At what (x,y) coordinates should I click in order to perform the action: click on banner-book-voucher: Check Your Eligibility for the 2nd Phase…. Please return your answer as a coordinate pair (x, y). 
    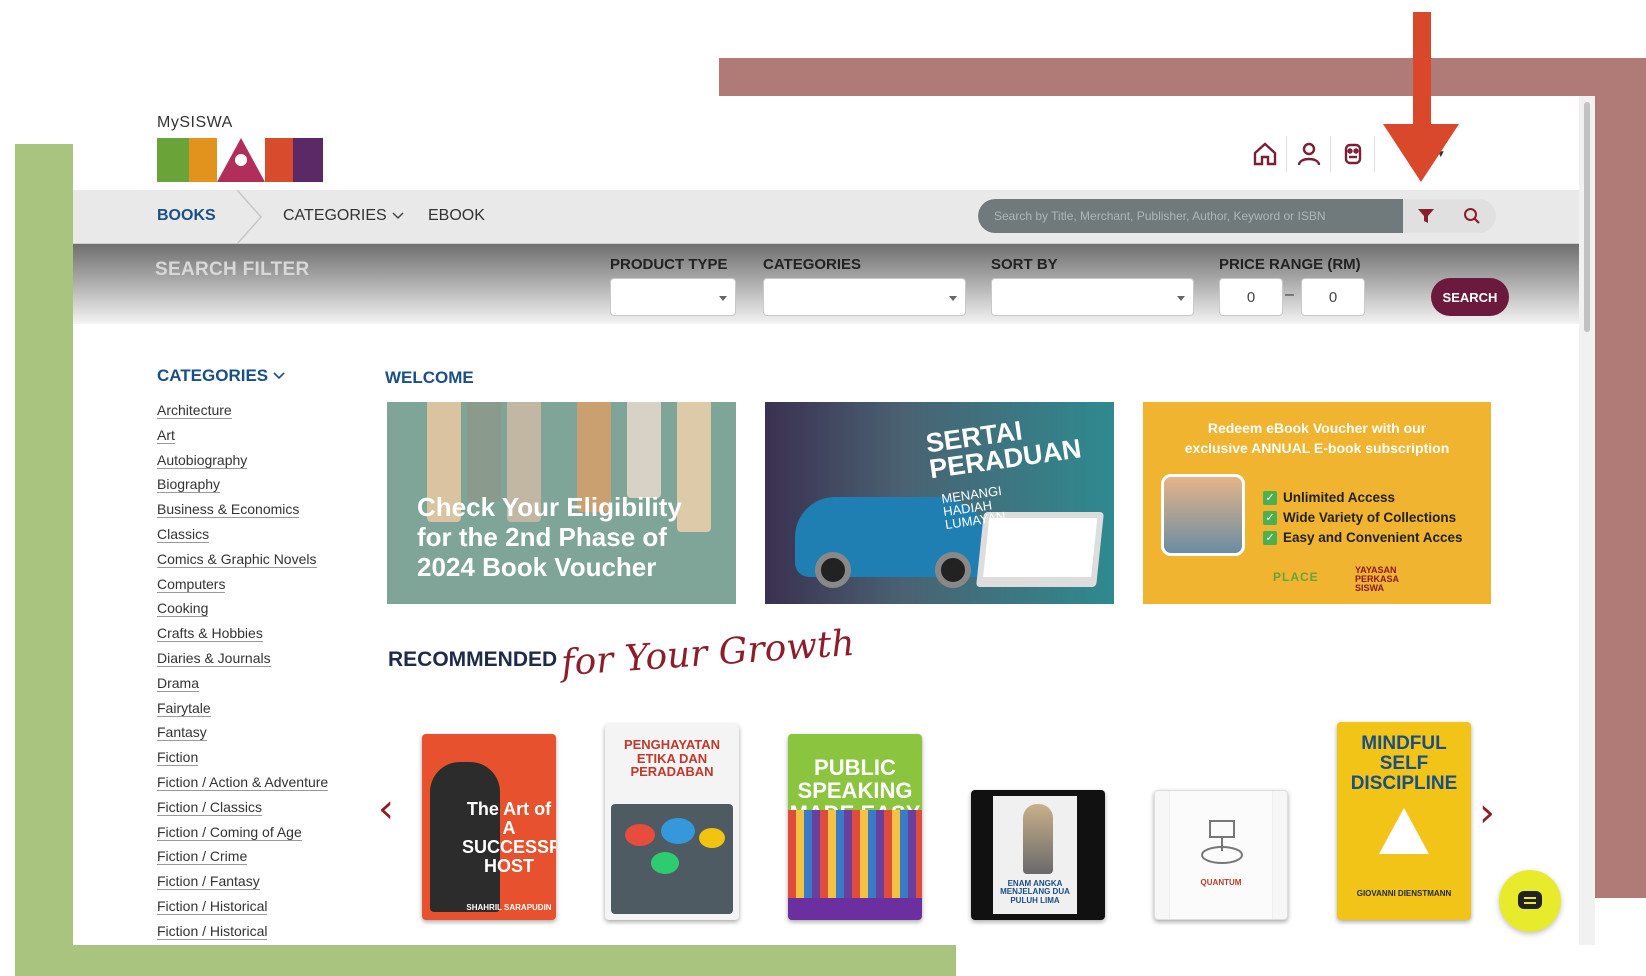
    Looking at the image, I should click on (561, 503).